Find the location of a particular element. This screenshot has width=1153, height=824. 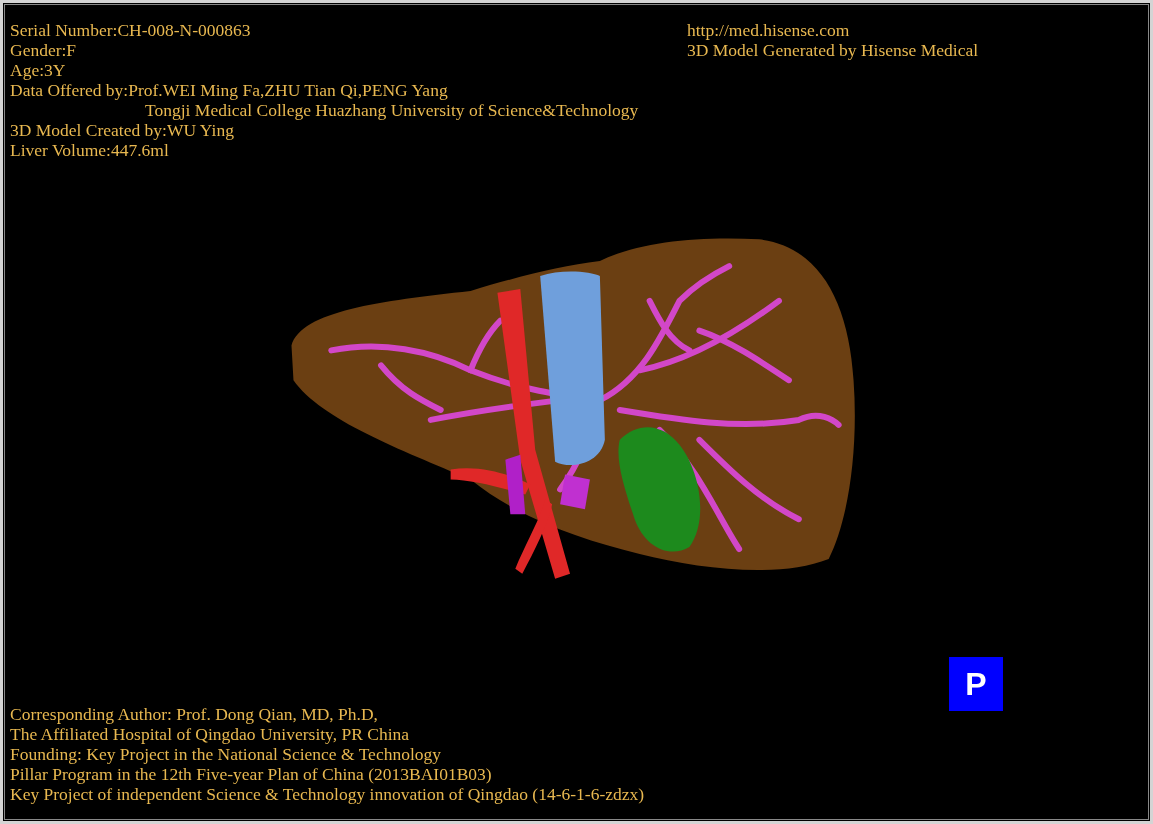

info-text: Age:3Y is located at coordinates (38, 70).